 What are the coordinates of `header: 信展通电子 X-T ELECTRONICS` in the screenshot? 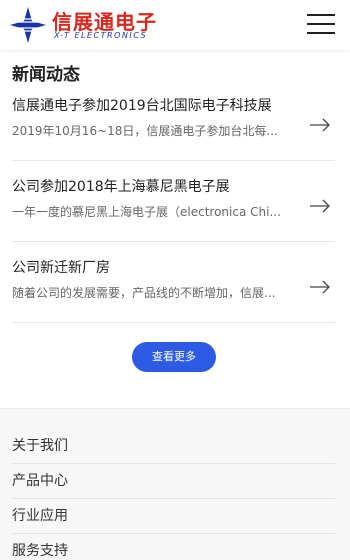 It's located at (175, 25).